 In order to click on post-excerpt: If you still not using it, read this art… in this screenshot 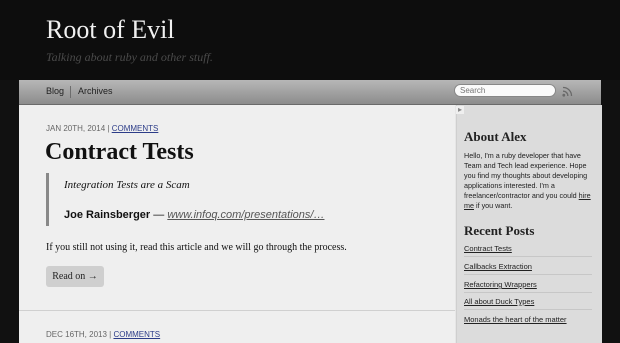, I will do `click(196, 247)`.